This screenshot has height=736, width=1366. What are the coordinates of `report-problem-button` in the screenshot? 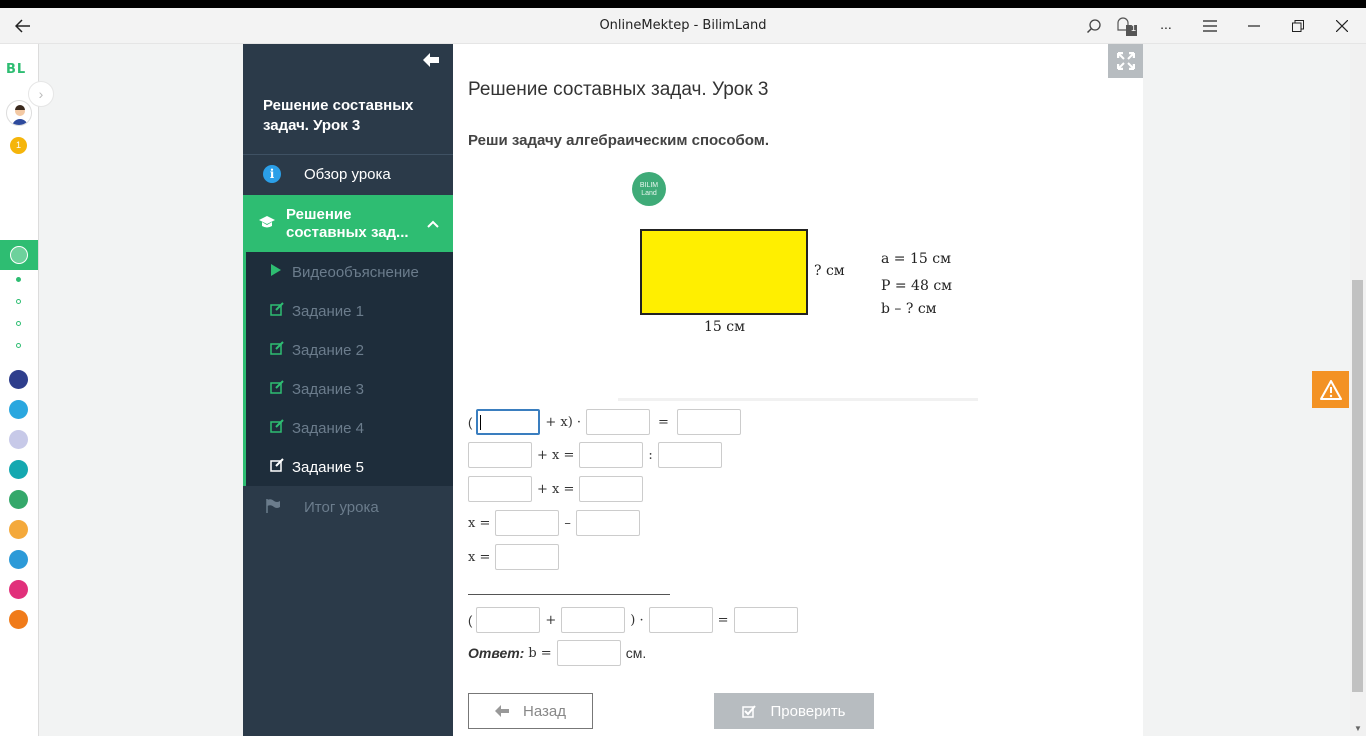 It's located at (1330, 389).